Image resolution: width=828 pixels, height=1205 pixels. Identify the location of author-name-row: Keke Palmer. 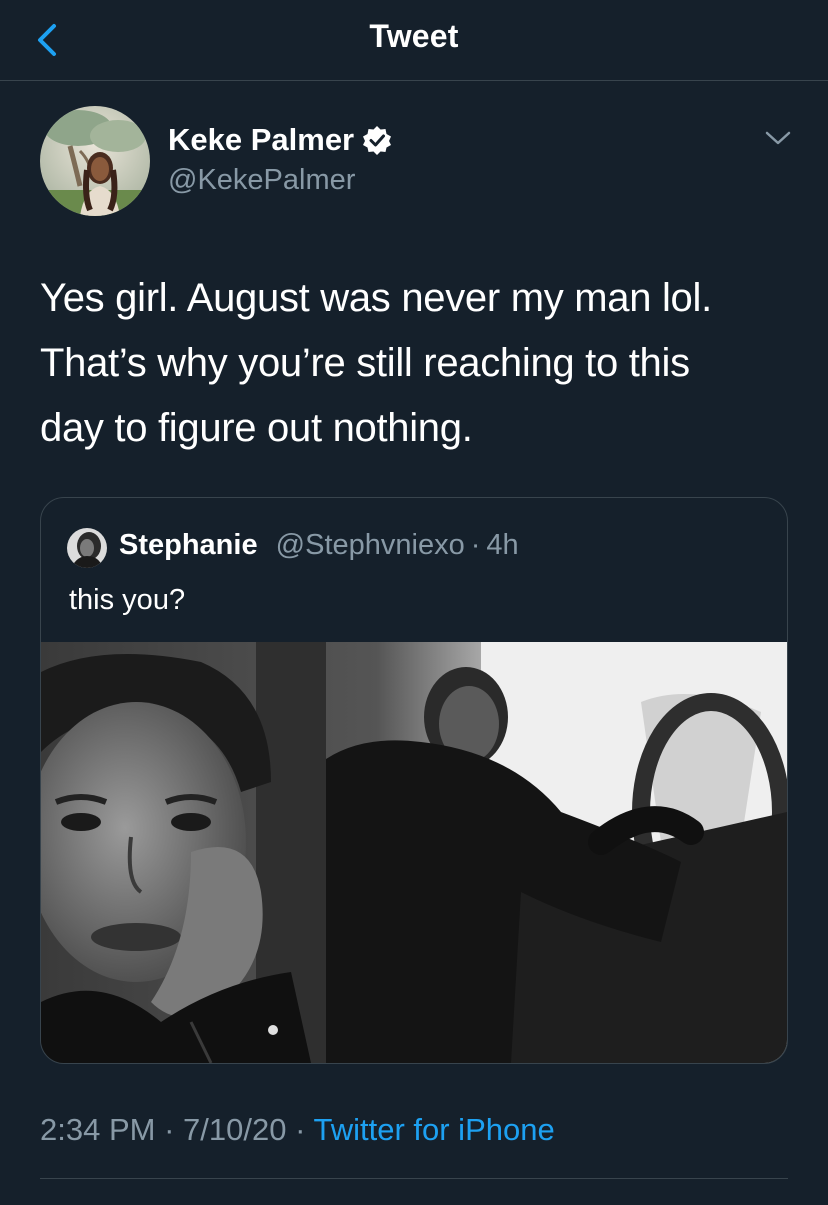
(280, 140).